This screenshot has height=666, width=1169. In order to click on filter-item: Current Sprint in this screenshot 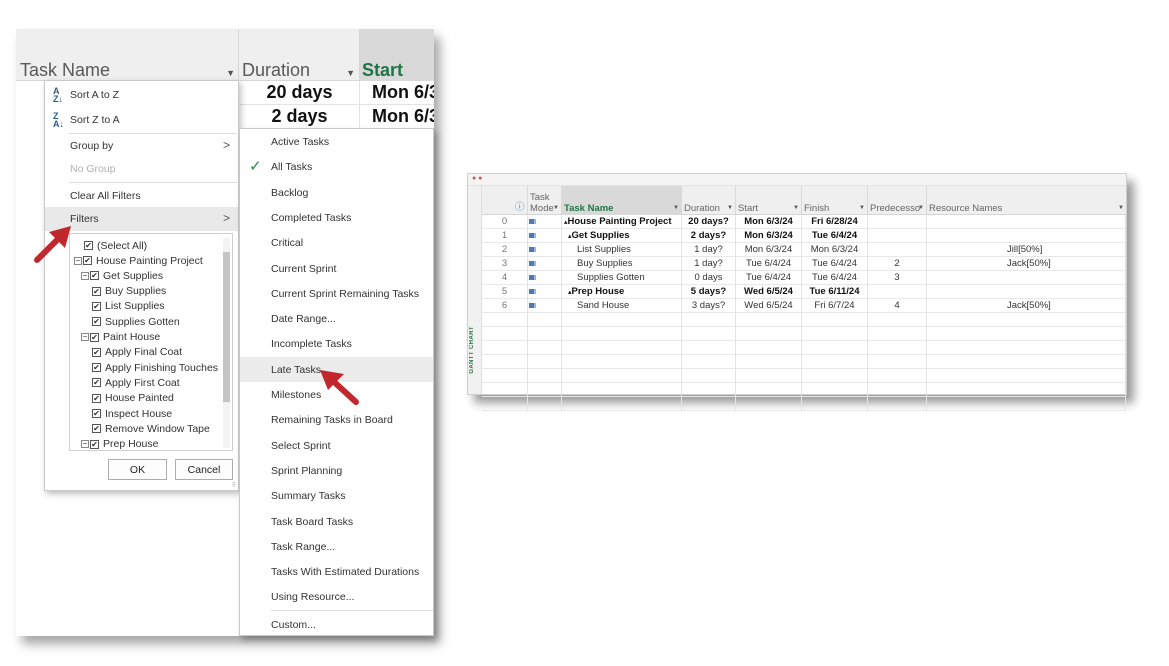, I will do `click(336, 268)`.